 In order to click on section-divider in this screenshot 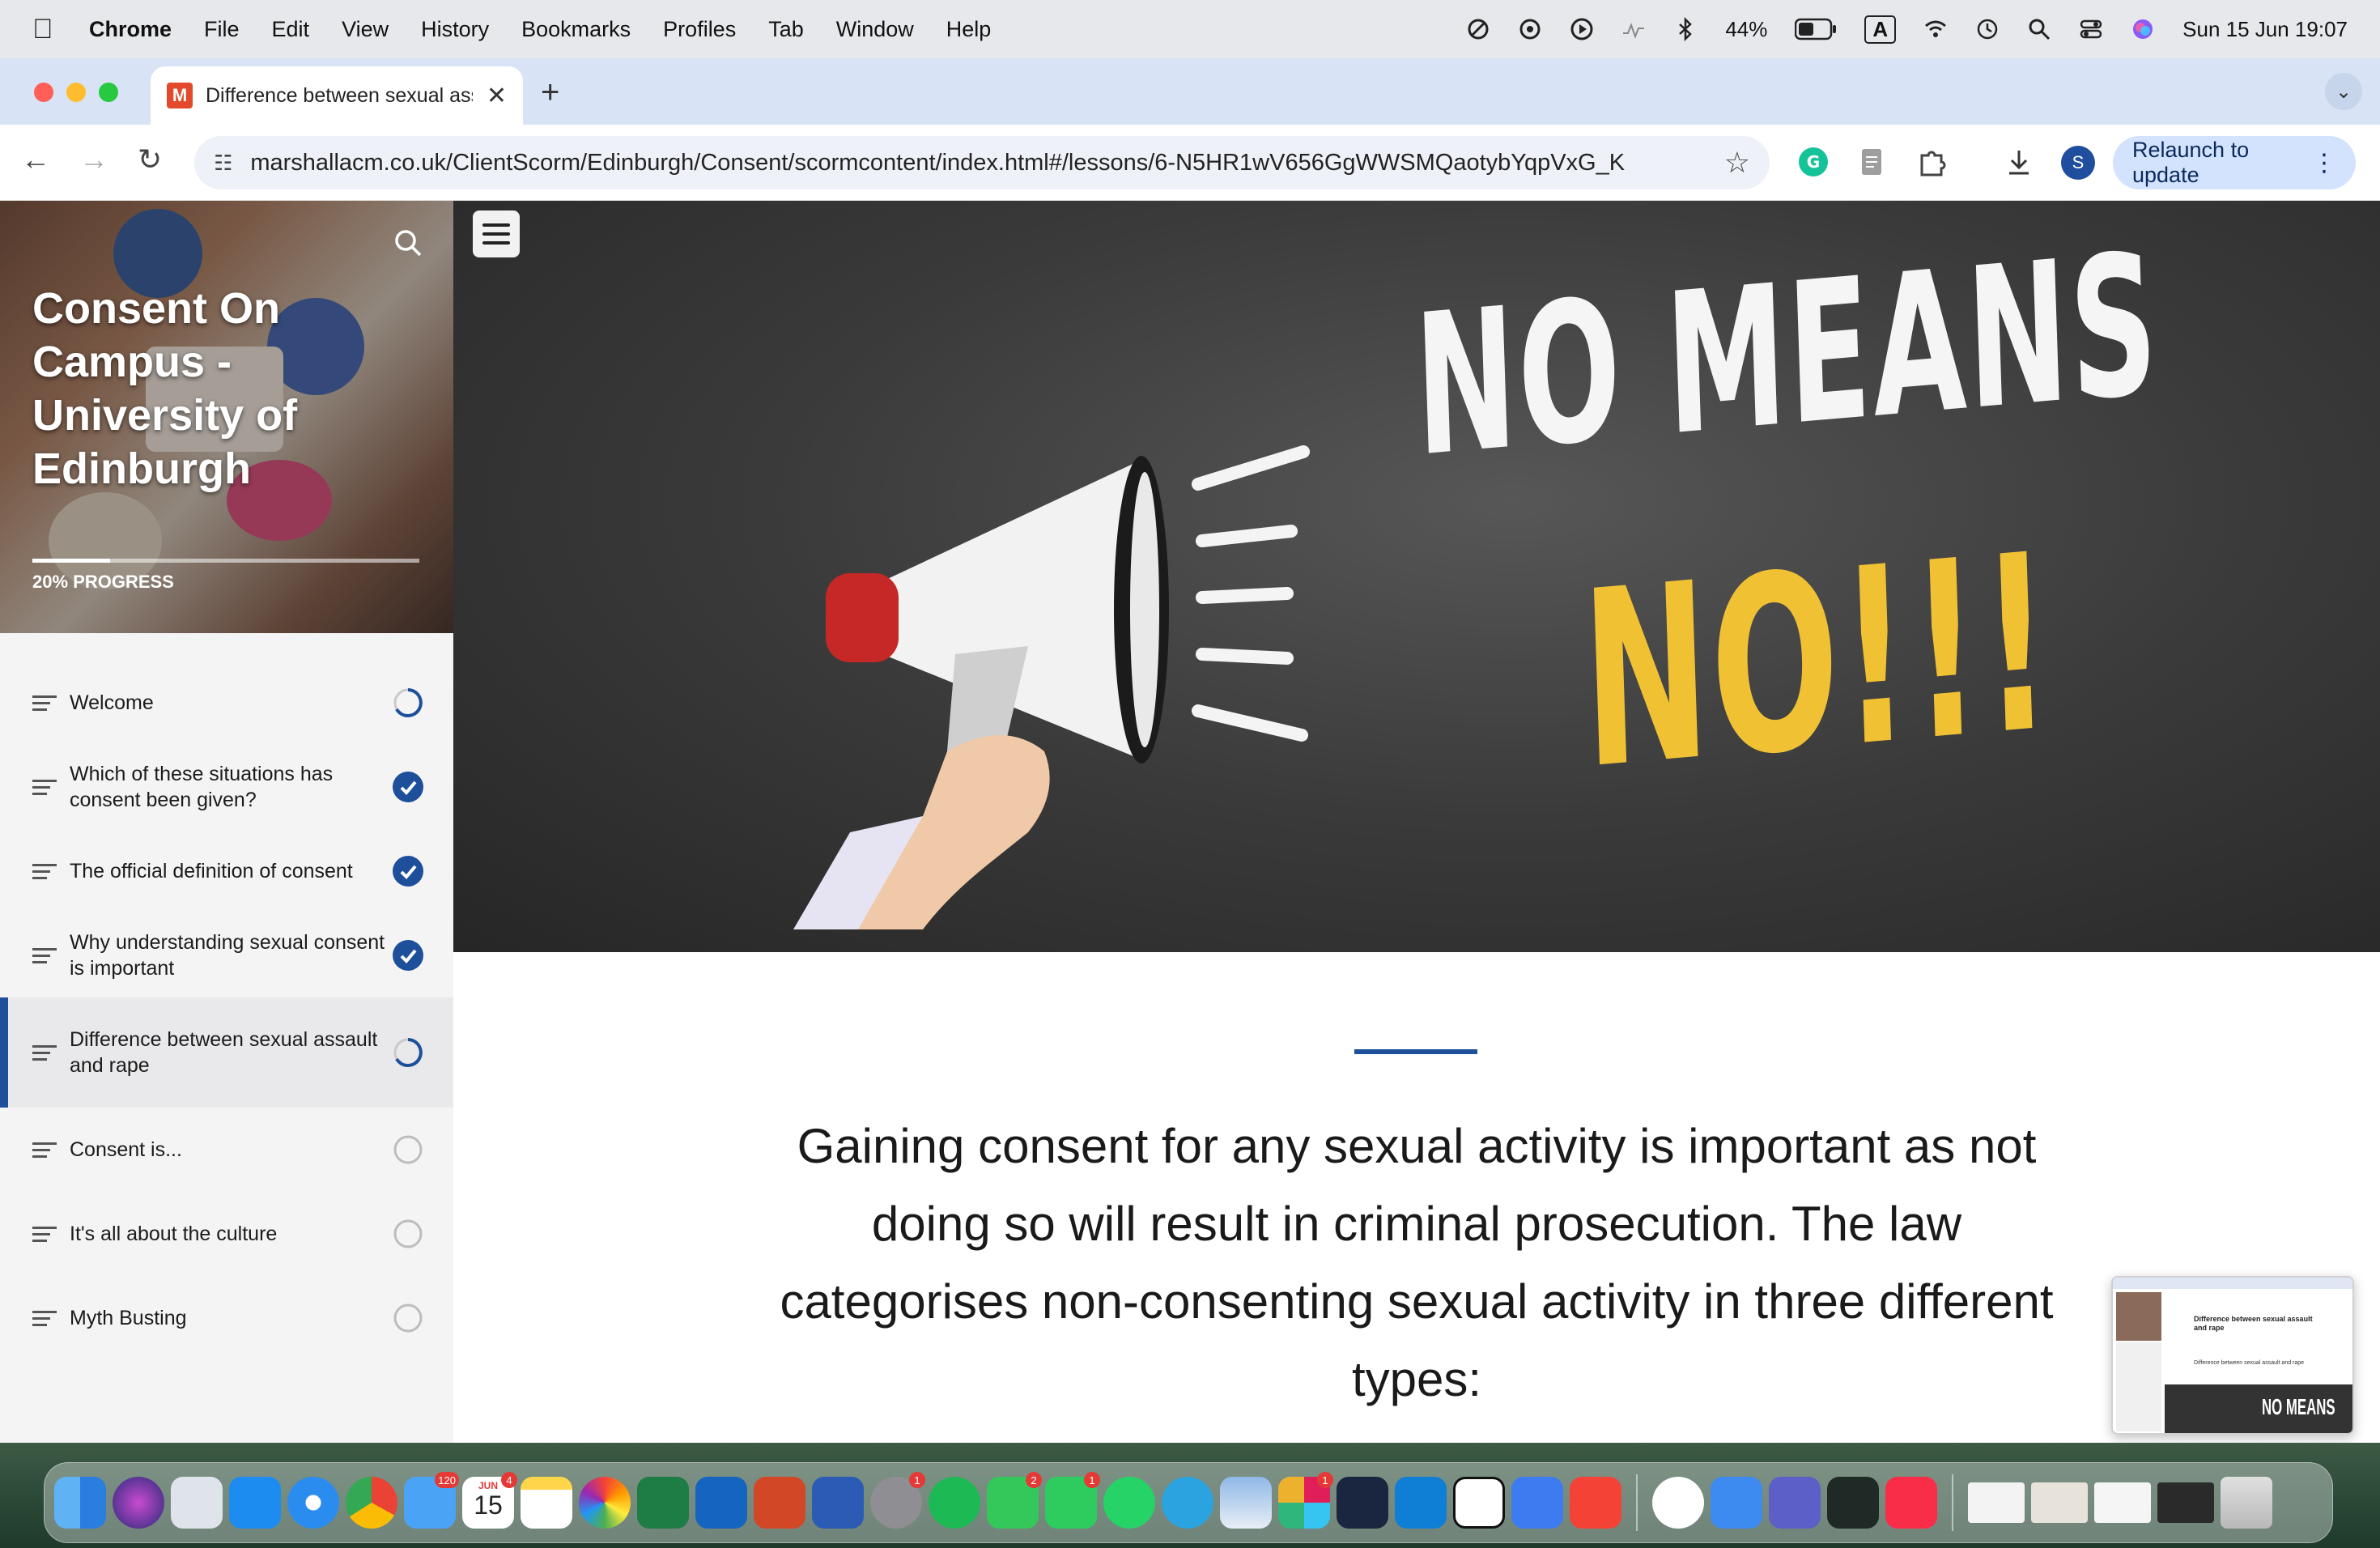, I will do `click(1416, 1051)`.